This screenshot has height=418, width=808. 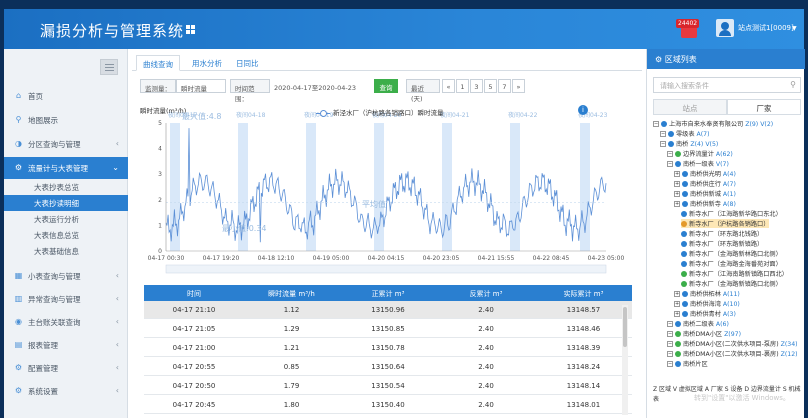 What do you see at coordinates (764, 107) in the screenshot?
I see `tab-vendor: 厂家` at bounding box center [764, 107].